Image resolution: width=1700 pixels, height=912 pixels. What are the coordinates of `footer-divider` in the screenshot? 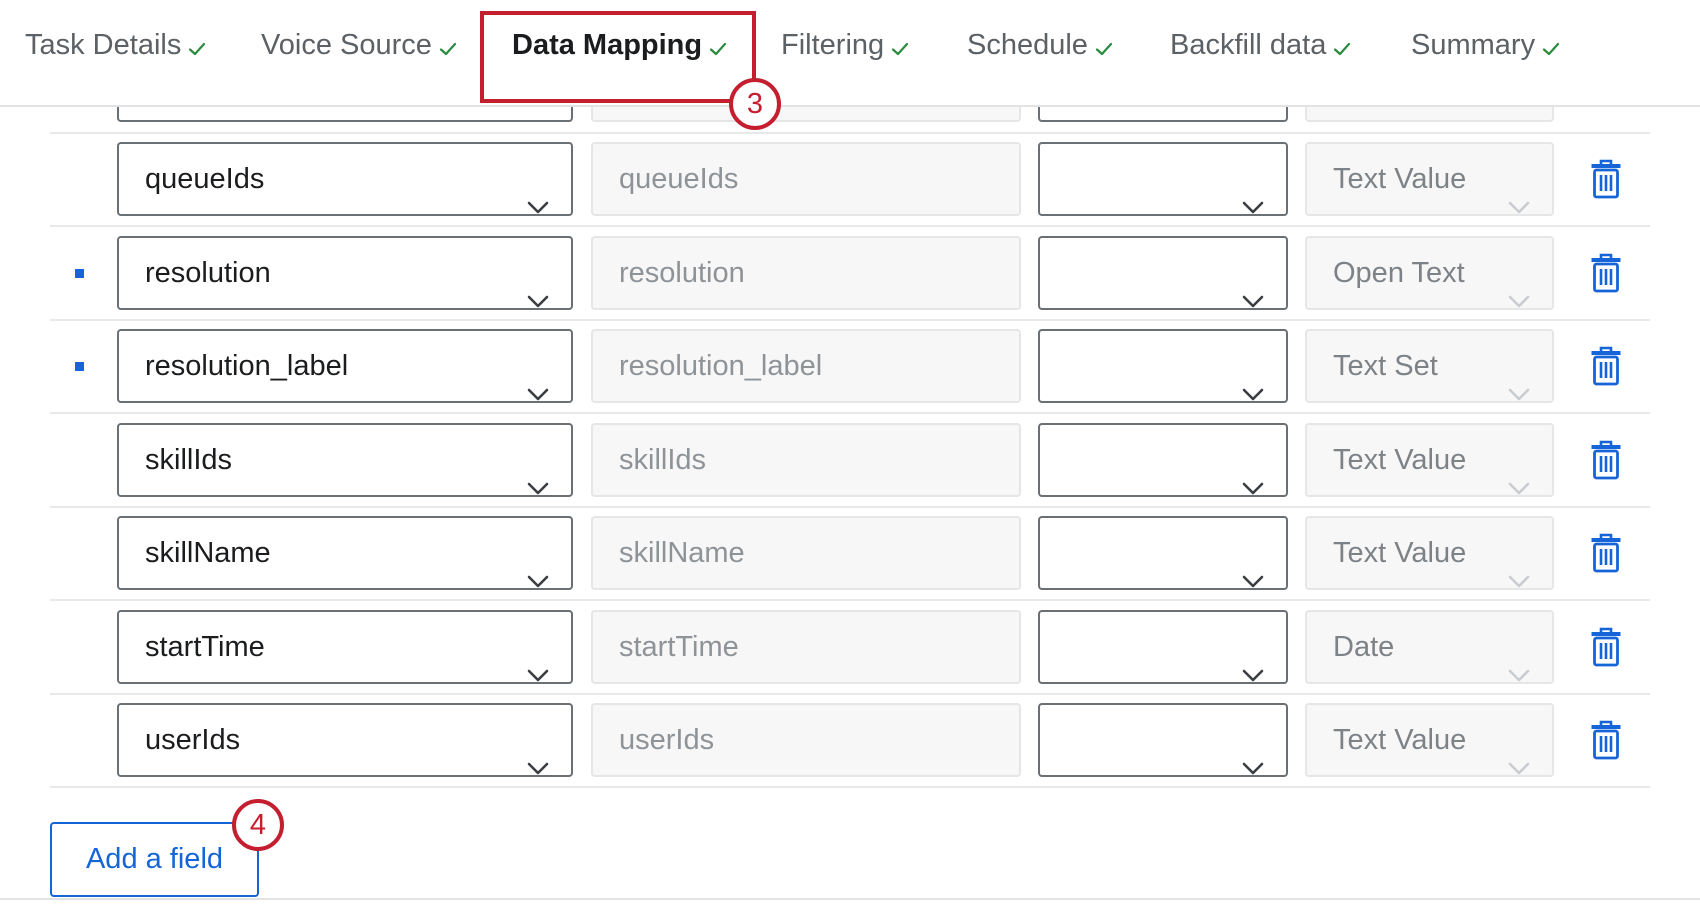 It's located at (850, 899).